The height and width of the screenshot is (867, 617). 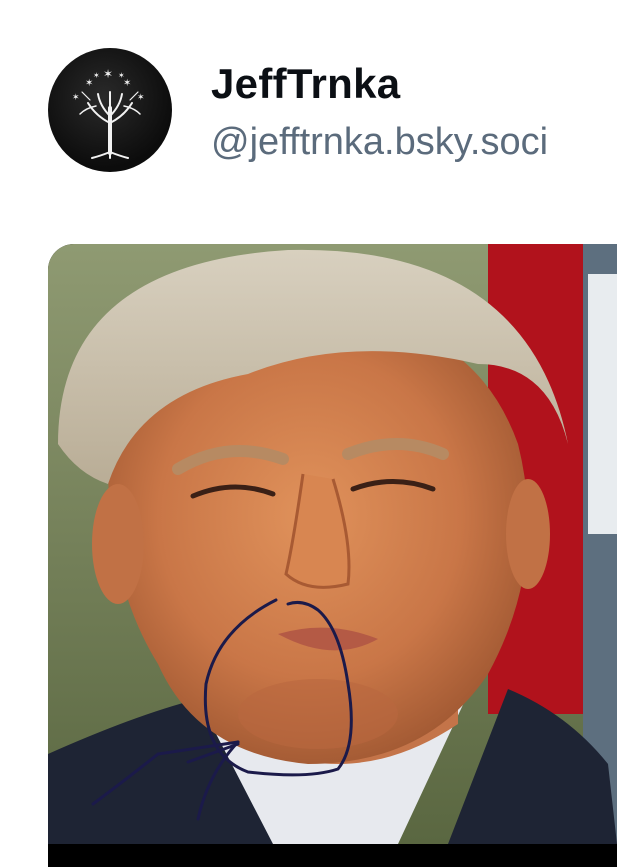 I want to click on white-tree-icon: ✶ ✶ ✶ ✶ ✶ ✶ ✶, so click(x=108, y=113).